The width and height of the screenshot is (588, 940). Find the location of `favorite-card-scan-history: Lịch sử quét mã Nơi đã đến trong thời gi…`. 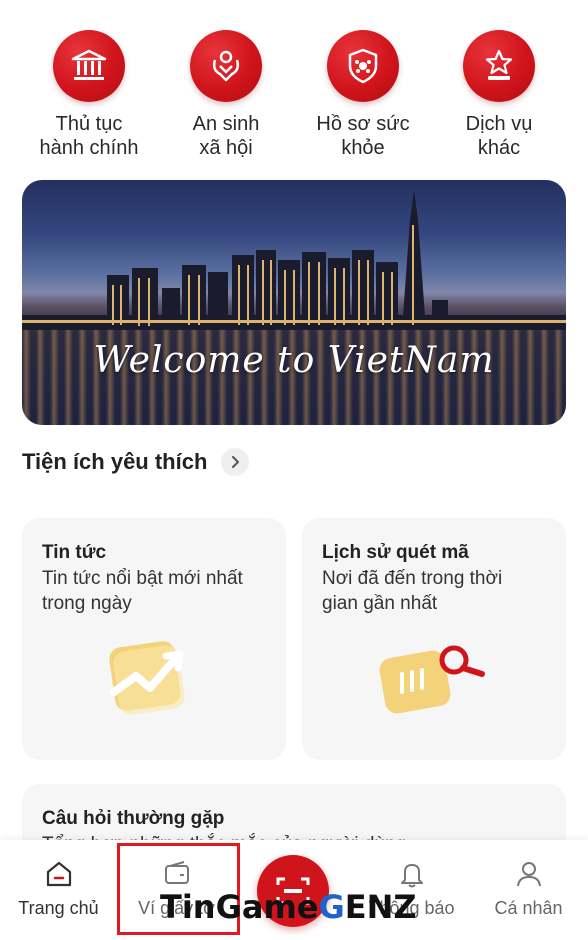

favorite-card-scan-history: Lịch sử quét mã Nơi đã đến trong thời gi… is located at coordinates (434, 639).